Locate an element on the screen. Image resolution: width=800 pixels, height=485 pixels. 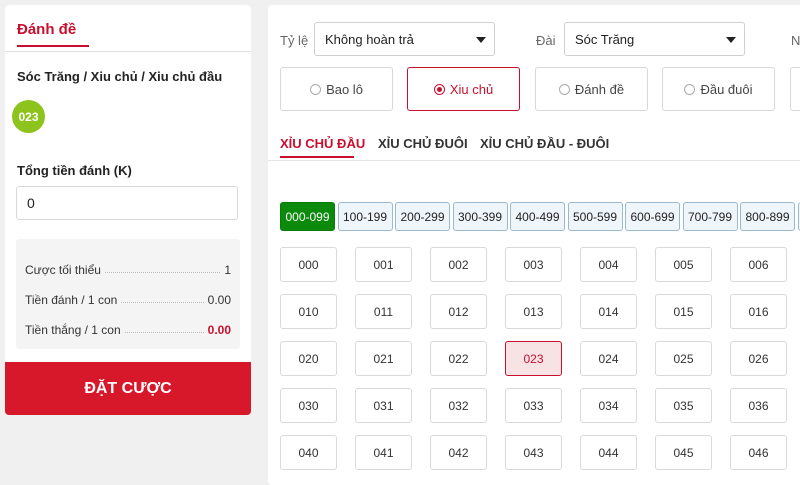
range-chip: 400-499 is located at coordinates (537, 216).